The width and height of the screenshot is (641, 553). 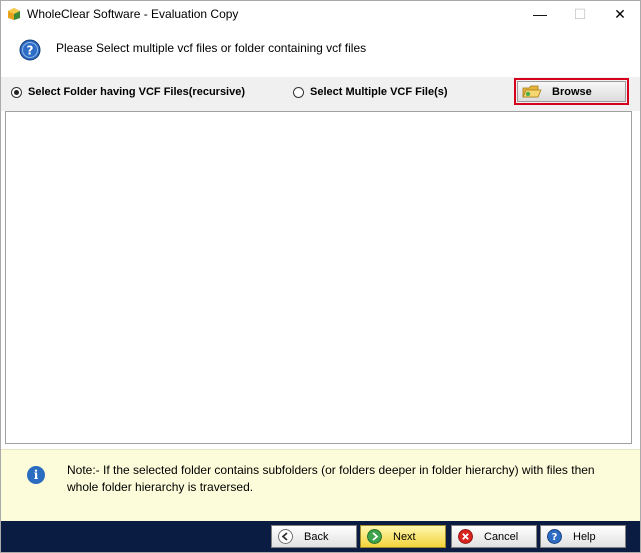 I want to click on help-question-icon: ?, so click(x=554, y=536).